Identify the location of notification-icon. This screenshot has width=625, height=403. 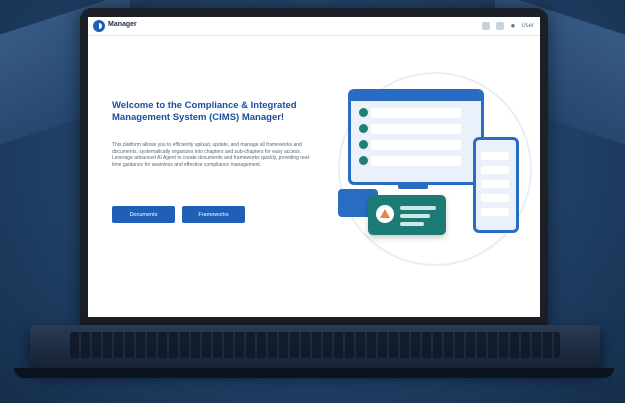
(486, 25).